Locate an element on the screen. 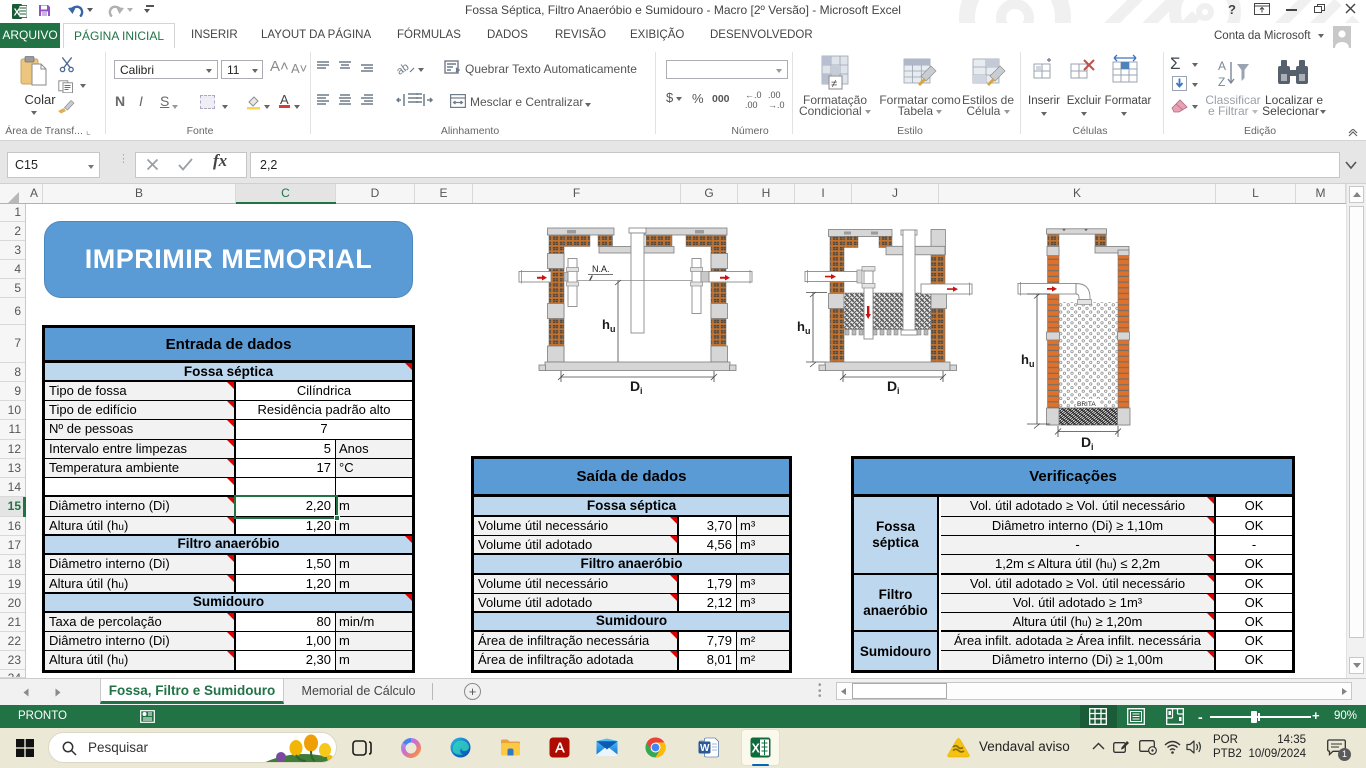  svg-text: N.A. is located at coordinates (601, 269).